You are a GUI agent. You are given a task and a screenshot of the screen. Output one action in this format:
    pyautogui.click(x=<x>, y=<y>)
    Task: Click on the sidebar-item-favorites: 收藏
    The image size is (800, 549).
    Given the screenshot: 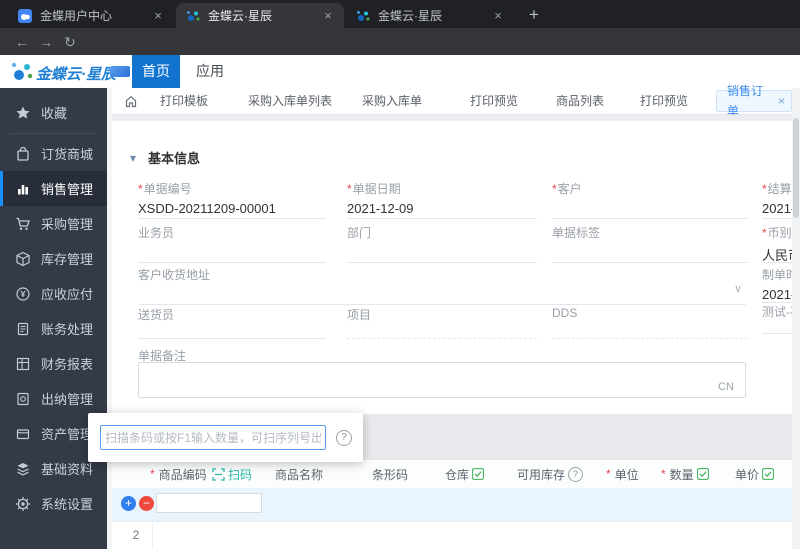 What is the action you would take?
    pyautogui.click(x=53, y=112)
    